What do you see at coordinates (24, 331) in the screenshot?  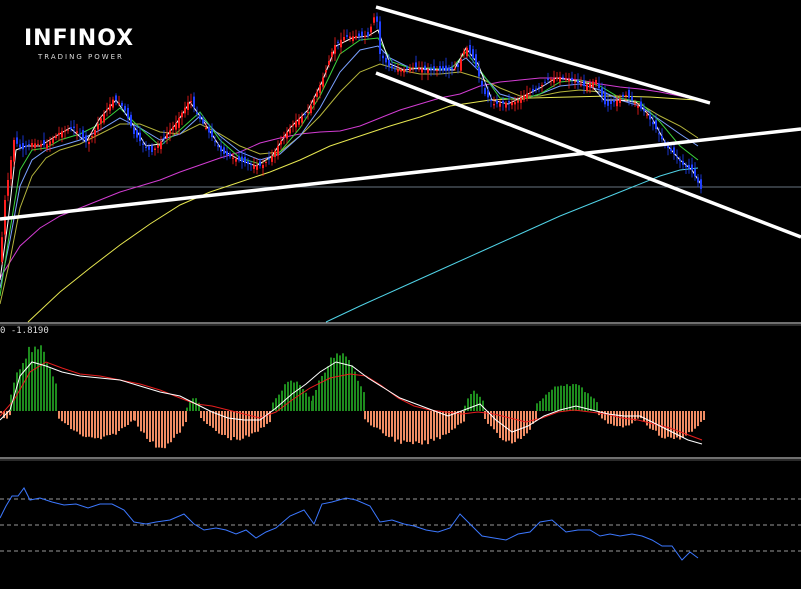 I see `macd-value-label: 0 -1.8190` at bounding box center [24, 331].